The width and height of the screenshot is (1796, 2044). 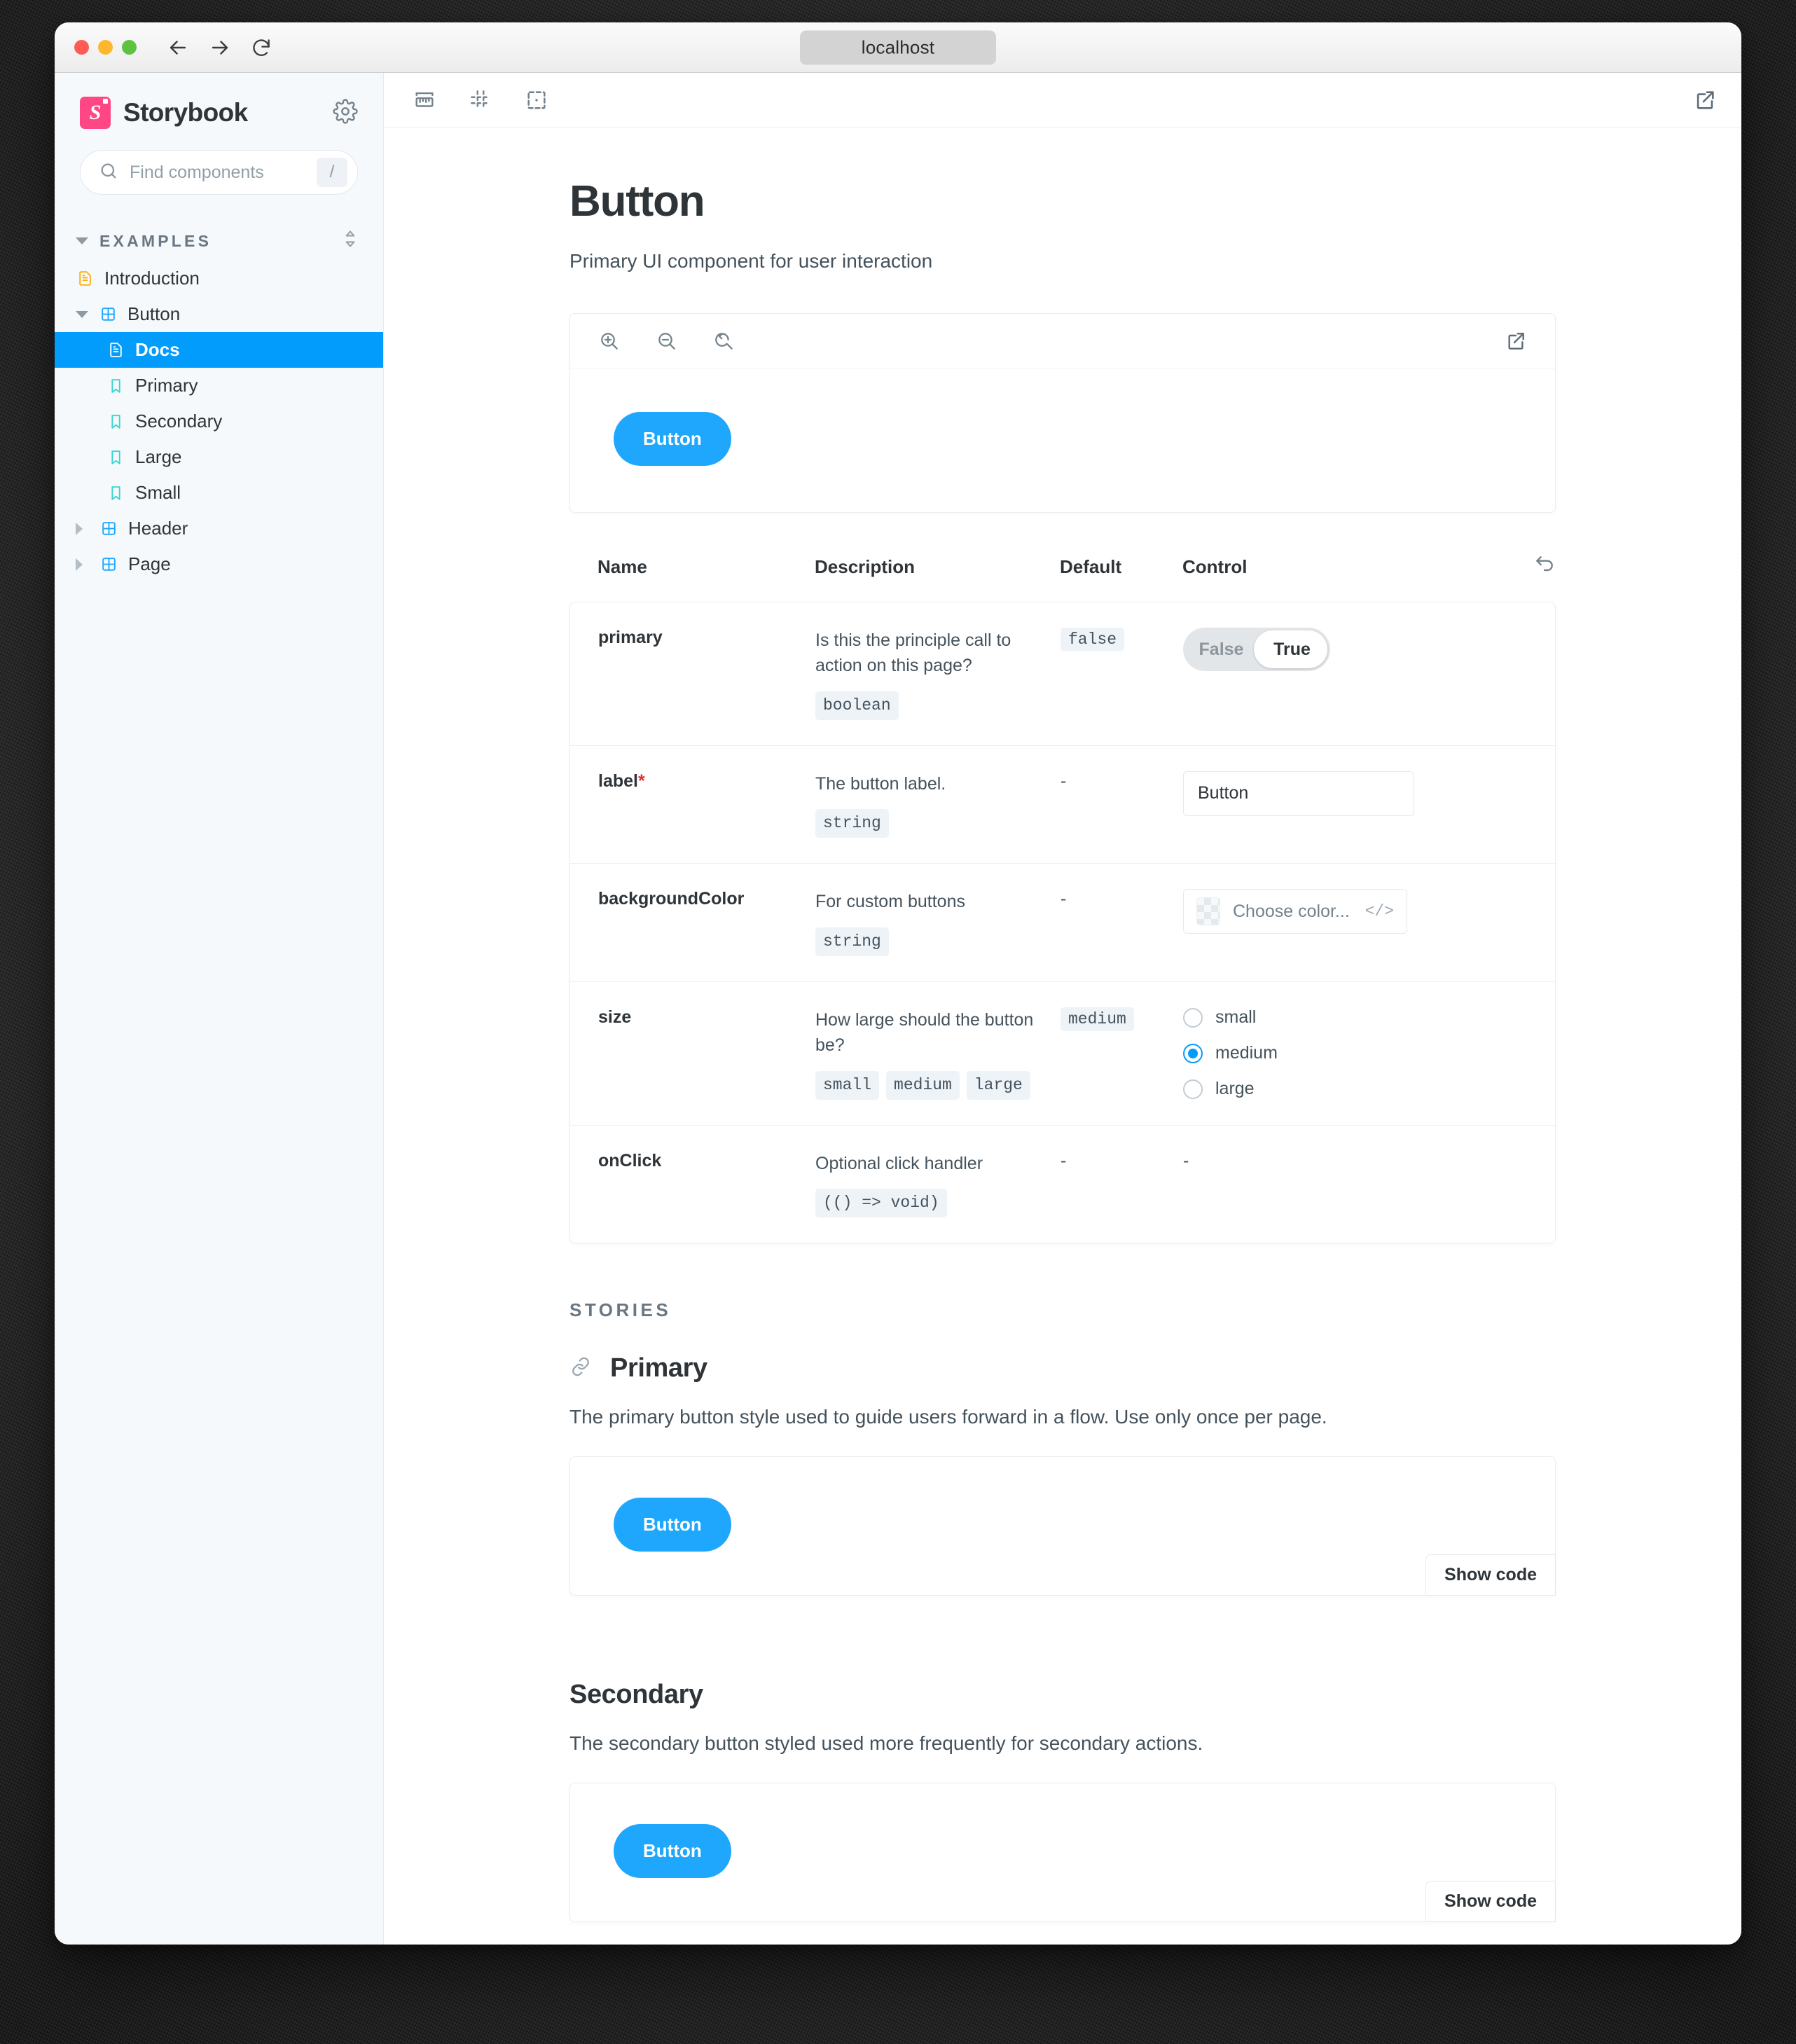 What do you see at coordinates (1355, 1017) in the screenshot?
I see `radio-option-small: small` at bounding box center [1355, 1017].